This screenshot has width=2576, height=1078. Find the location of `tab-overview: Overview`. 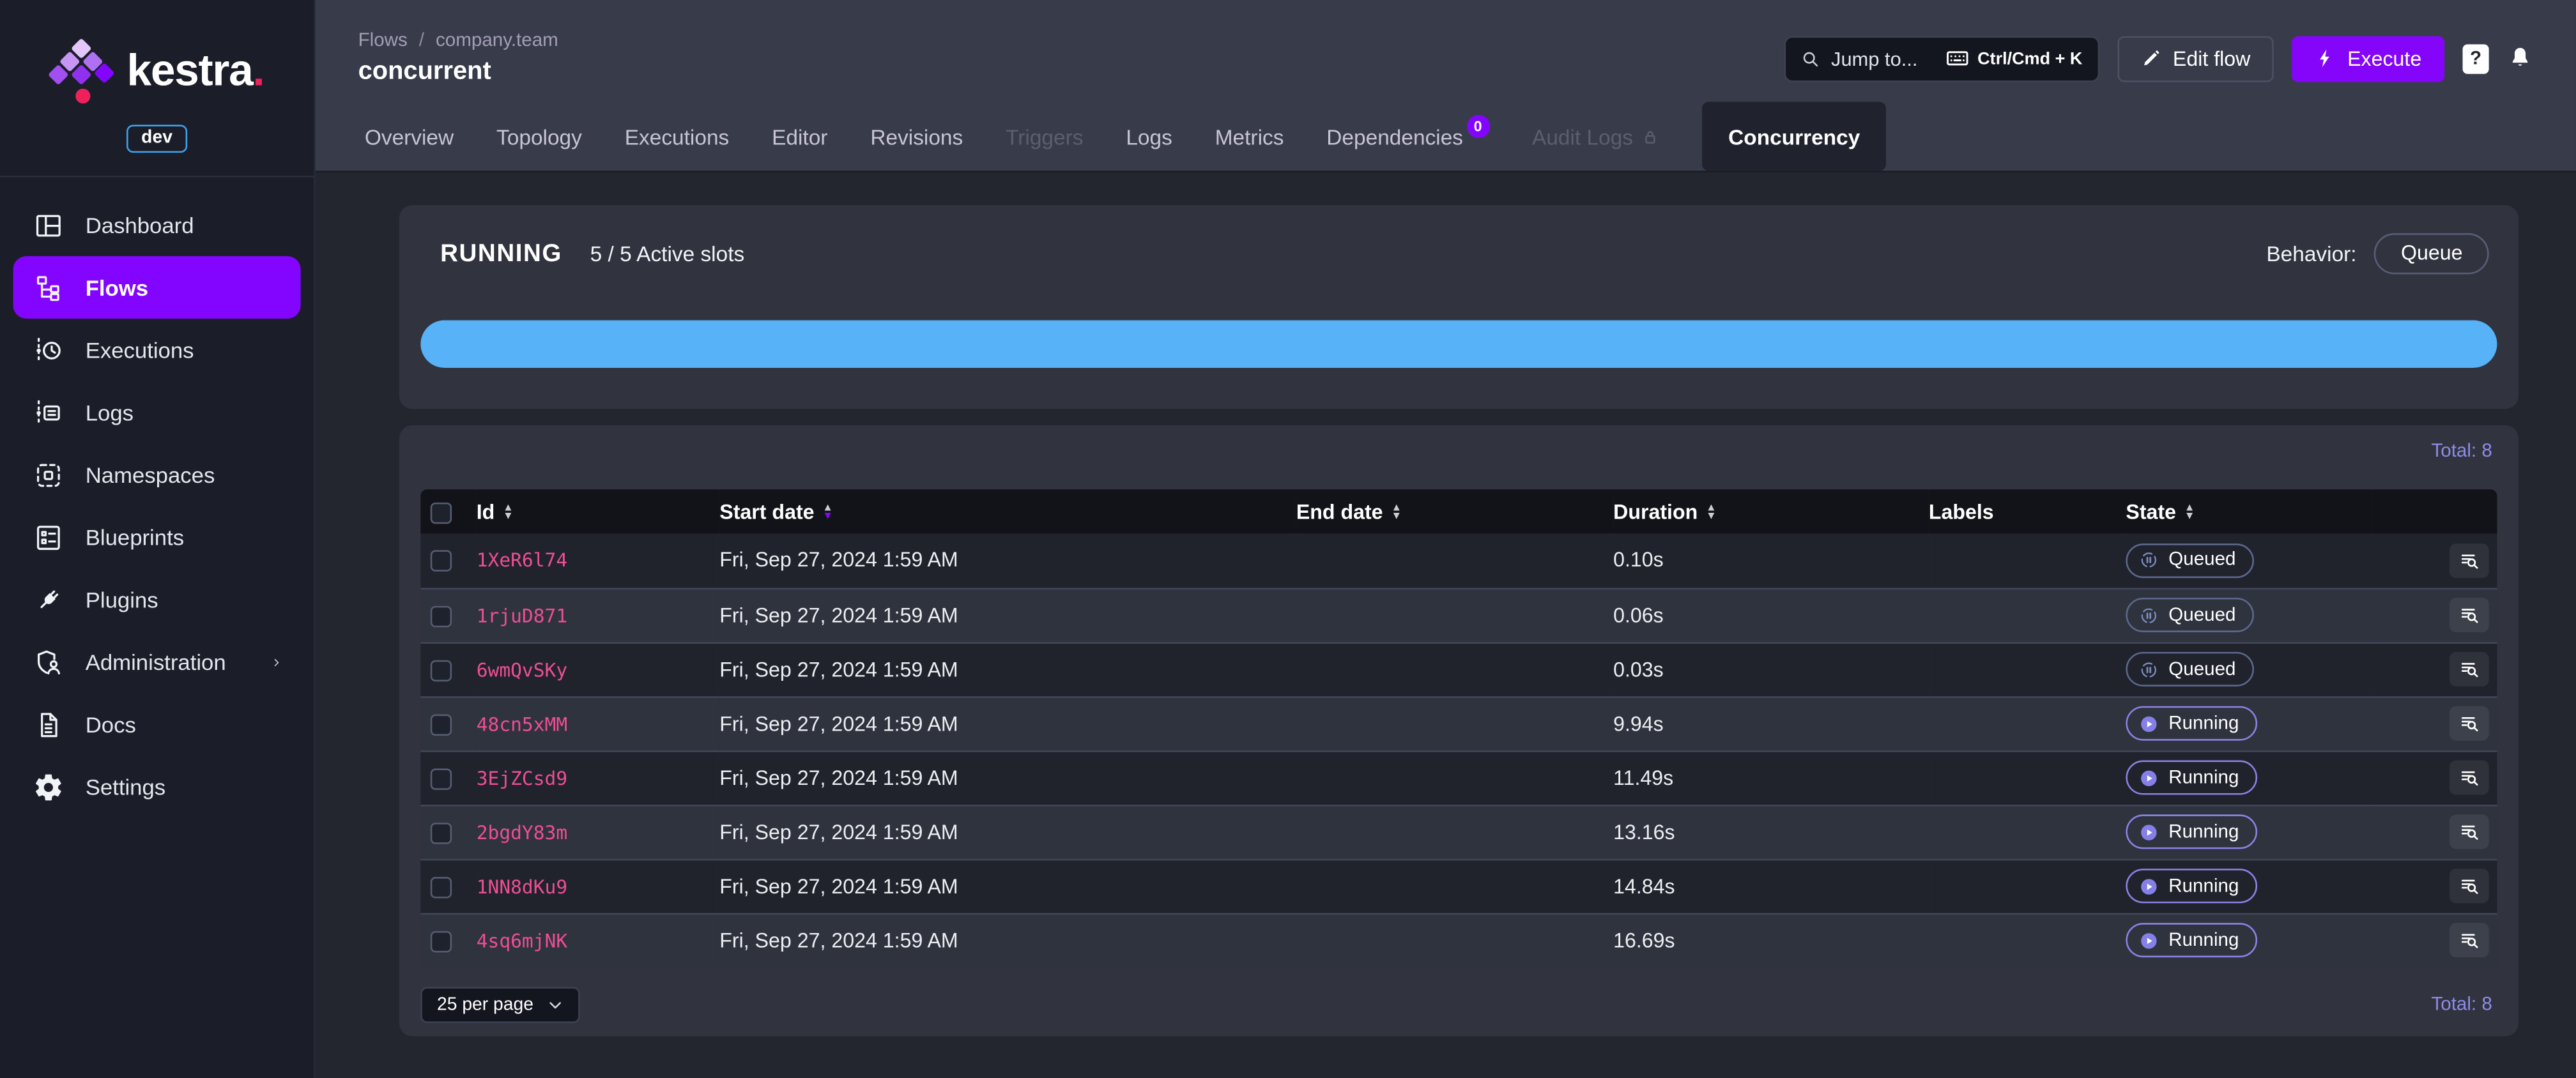

tab-overview: Overview is located at coordinates (409, 136).